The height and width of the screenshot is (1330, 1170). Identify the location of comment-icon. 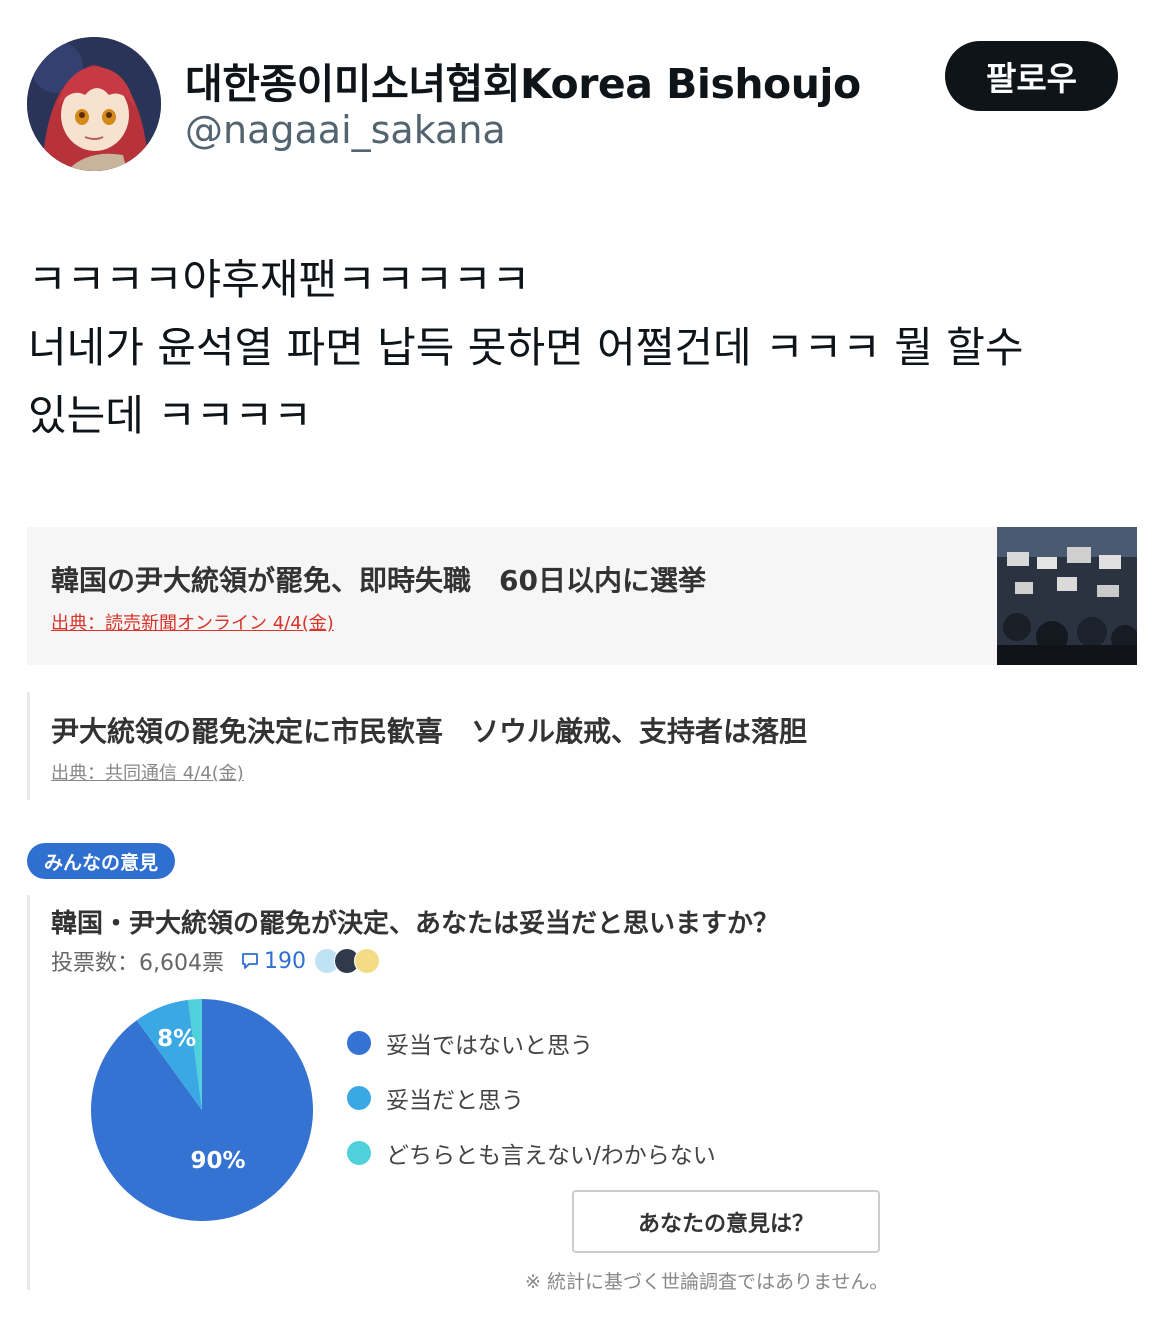
(250, 961).